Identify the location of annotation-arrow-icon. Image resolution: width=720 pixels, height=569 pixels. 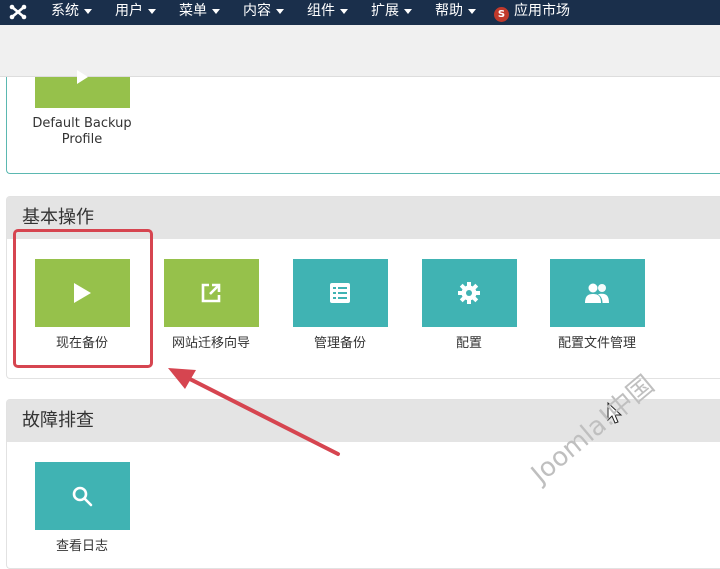
(254, 412).